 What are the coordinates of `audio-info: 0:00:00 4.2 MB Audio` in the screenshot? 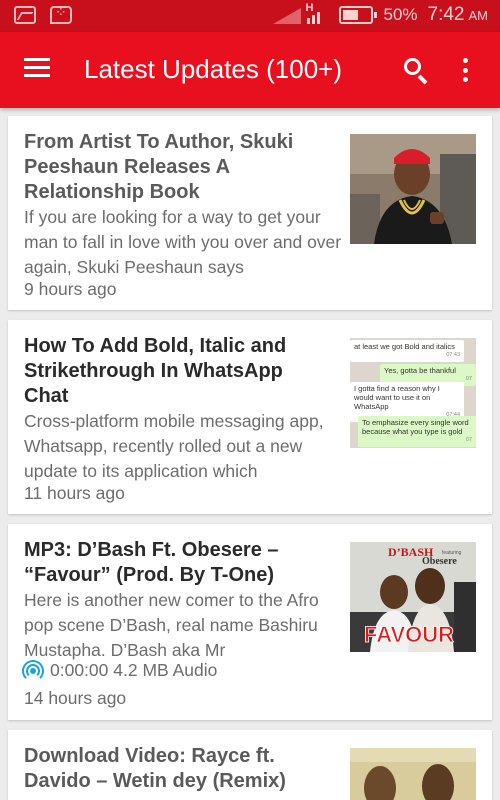 It's located at (120, 670).